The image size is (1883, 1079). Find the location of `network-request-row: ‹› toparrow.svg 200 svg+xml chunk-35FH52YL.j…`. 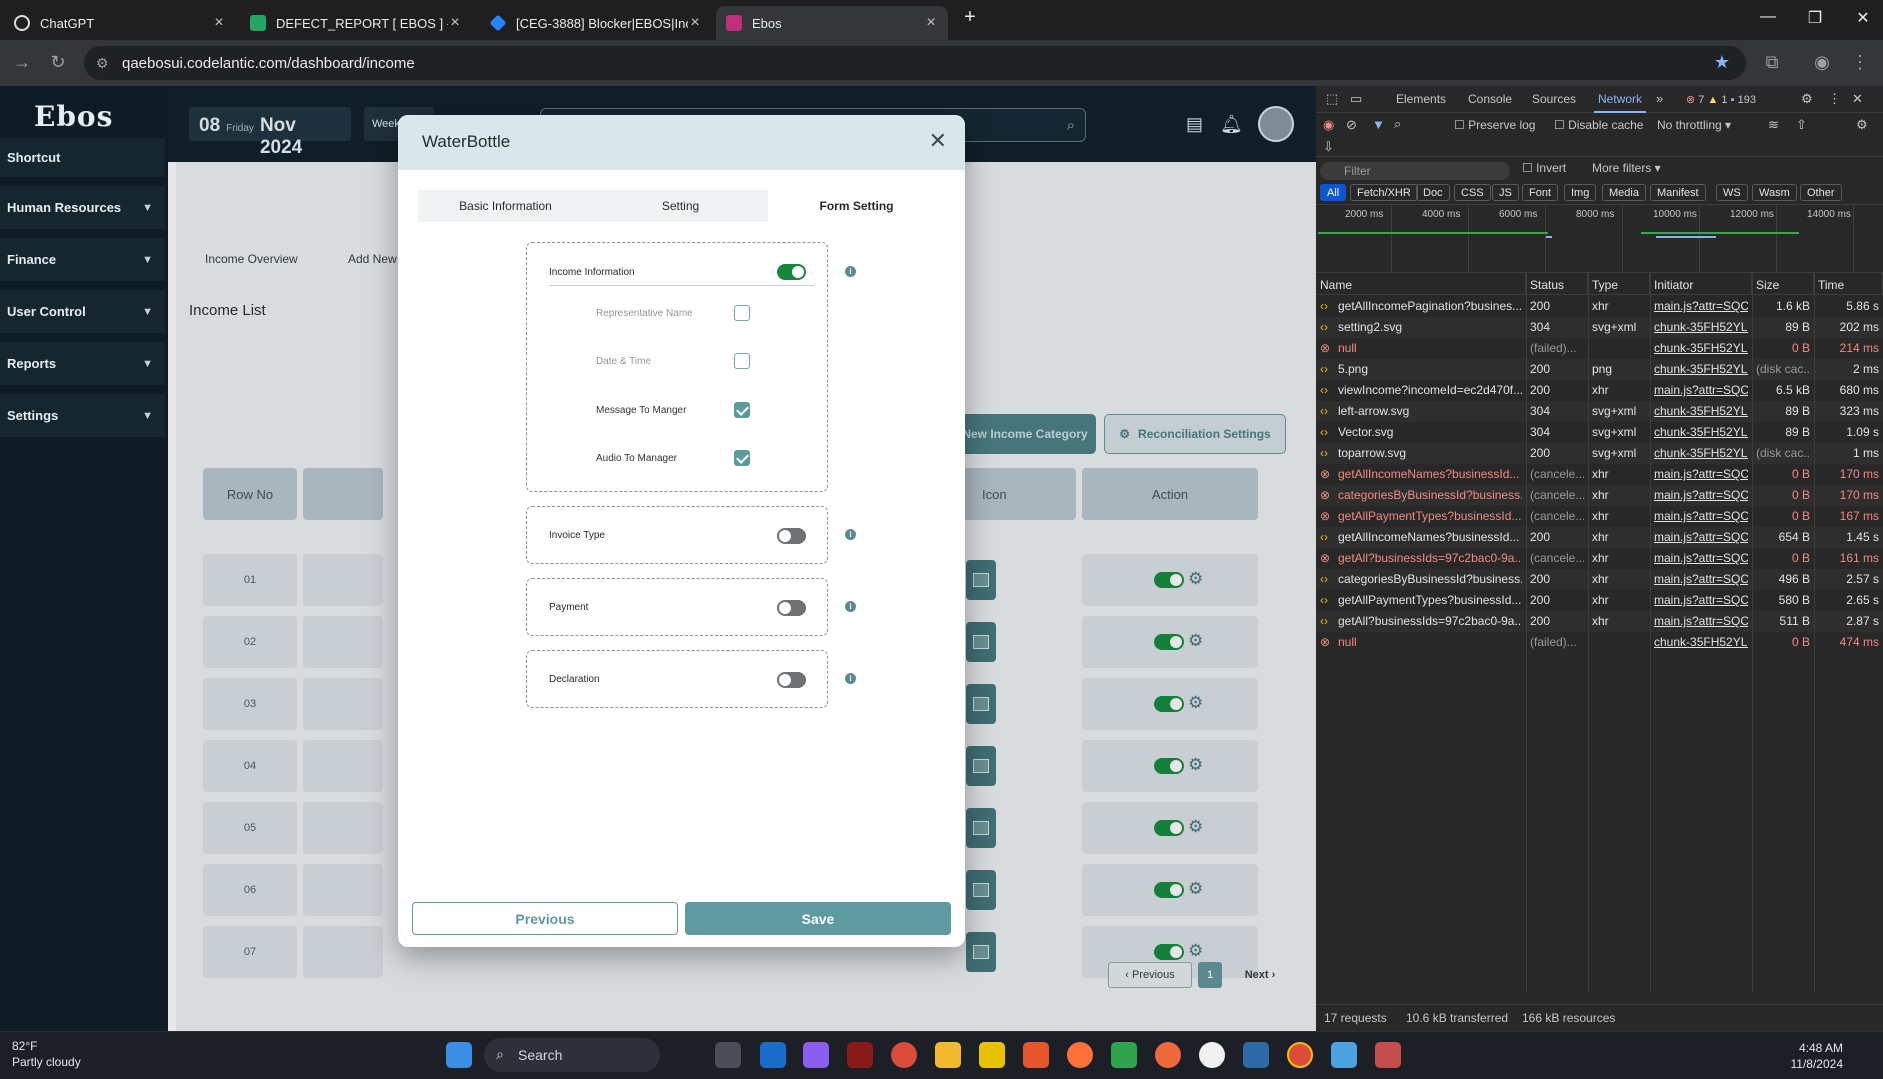

network-request-row: ‹› toparrow.svg 200 svg+xml chunk-35FH52YL.j… is located at coordinates (1599, 453).